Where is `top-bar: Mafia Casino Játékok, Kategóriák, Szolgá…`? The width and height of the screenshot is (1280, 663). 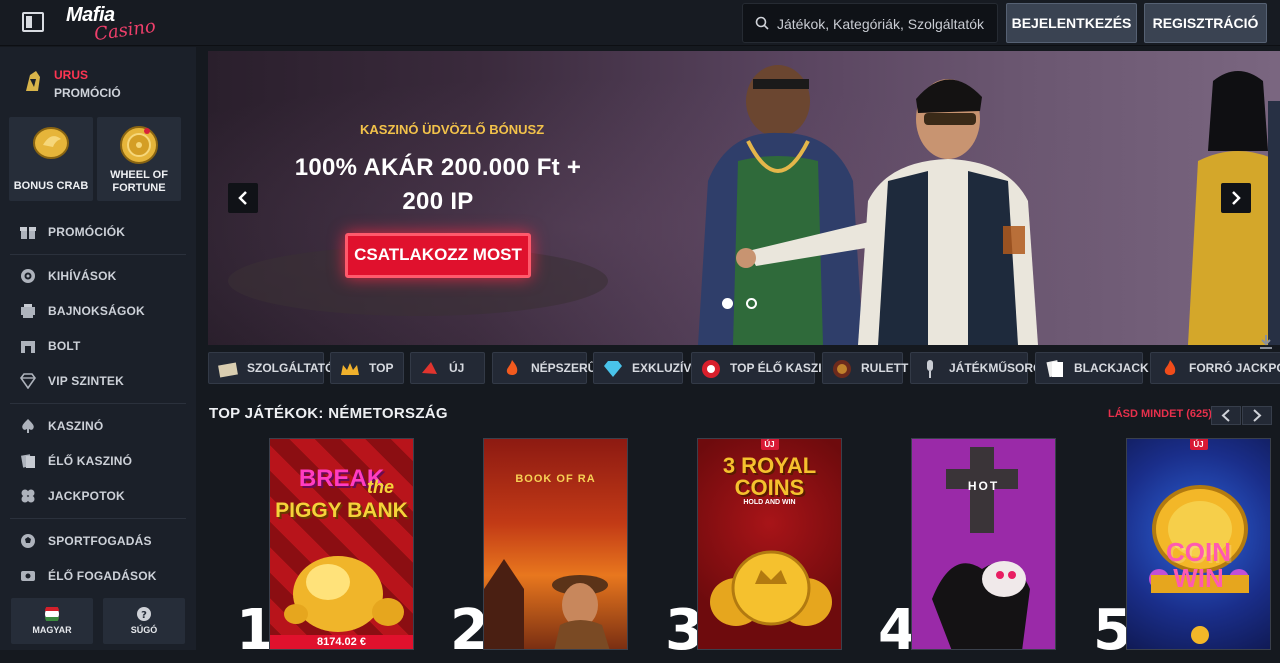
top-bar: Mafia Casino Játékok, Kategóriák, Szolgá… is located at coordinates (640, 23).